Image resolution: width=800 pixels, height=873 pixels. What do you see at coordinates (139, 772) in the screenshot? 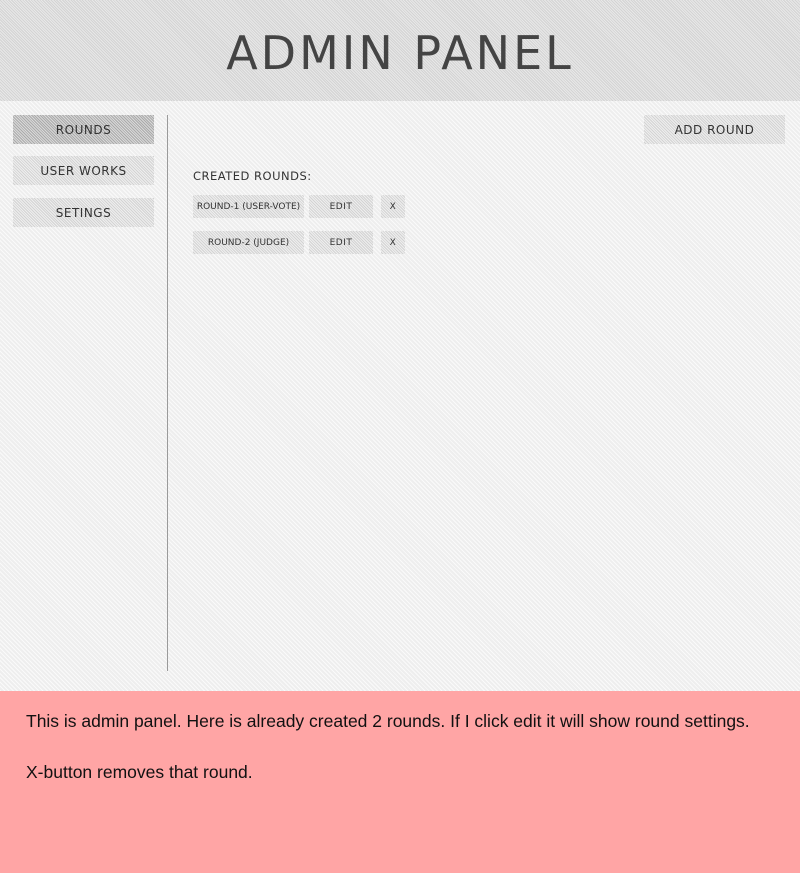
I see `note-line-2: X-button removes that round.` at bounding box center [139, 772].